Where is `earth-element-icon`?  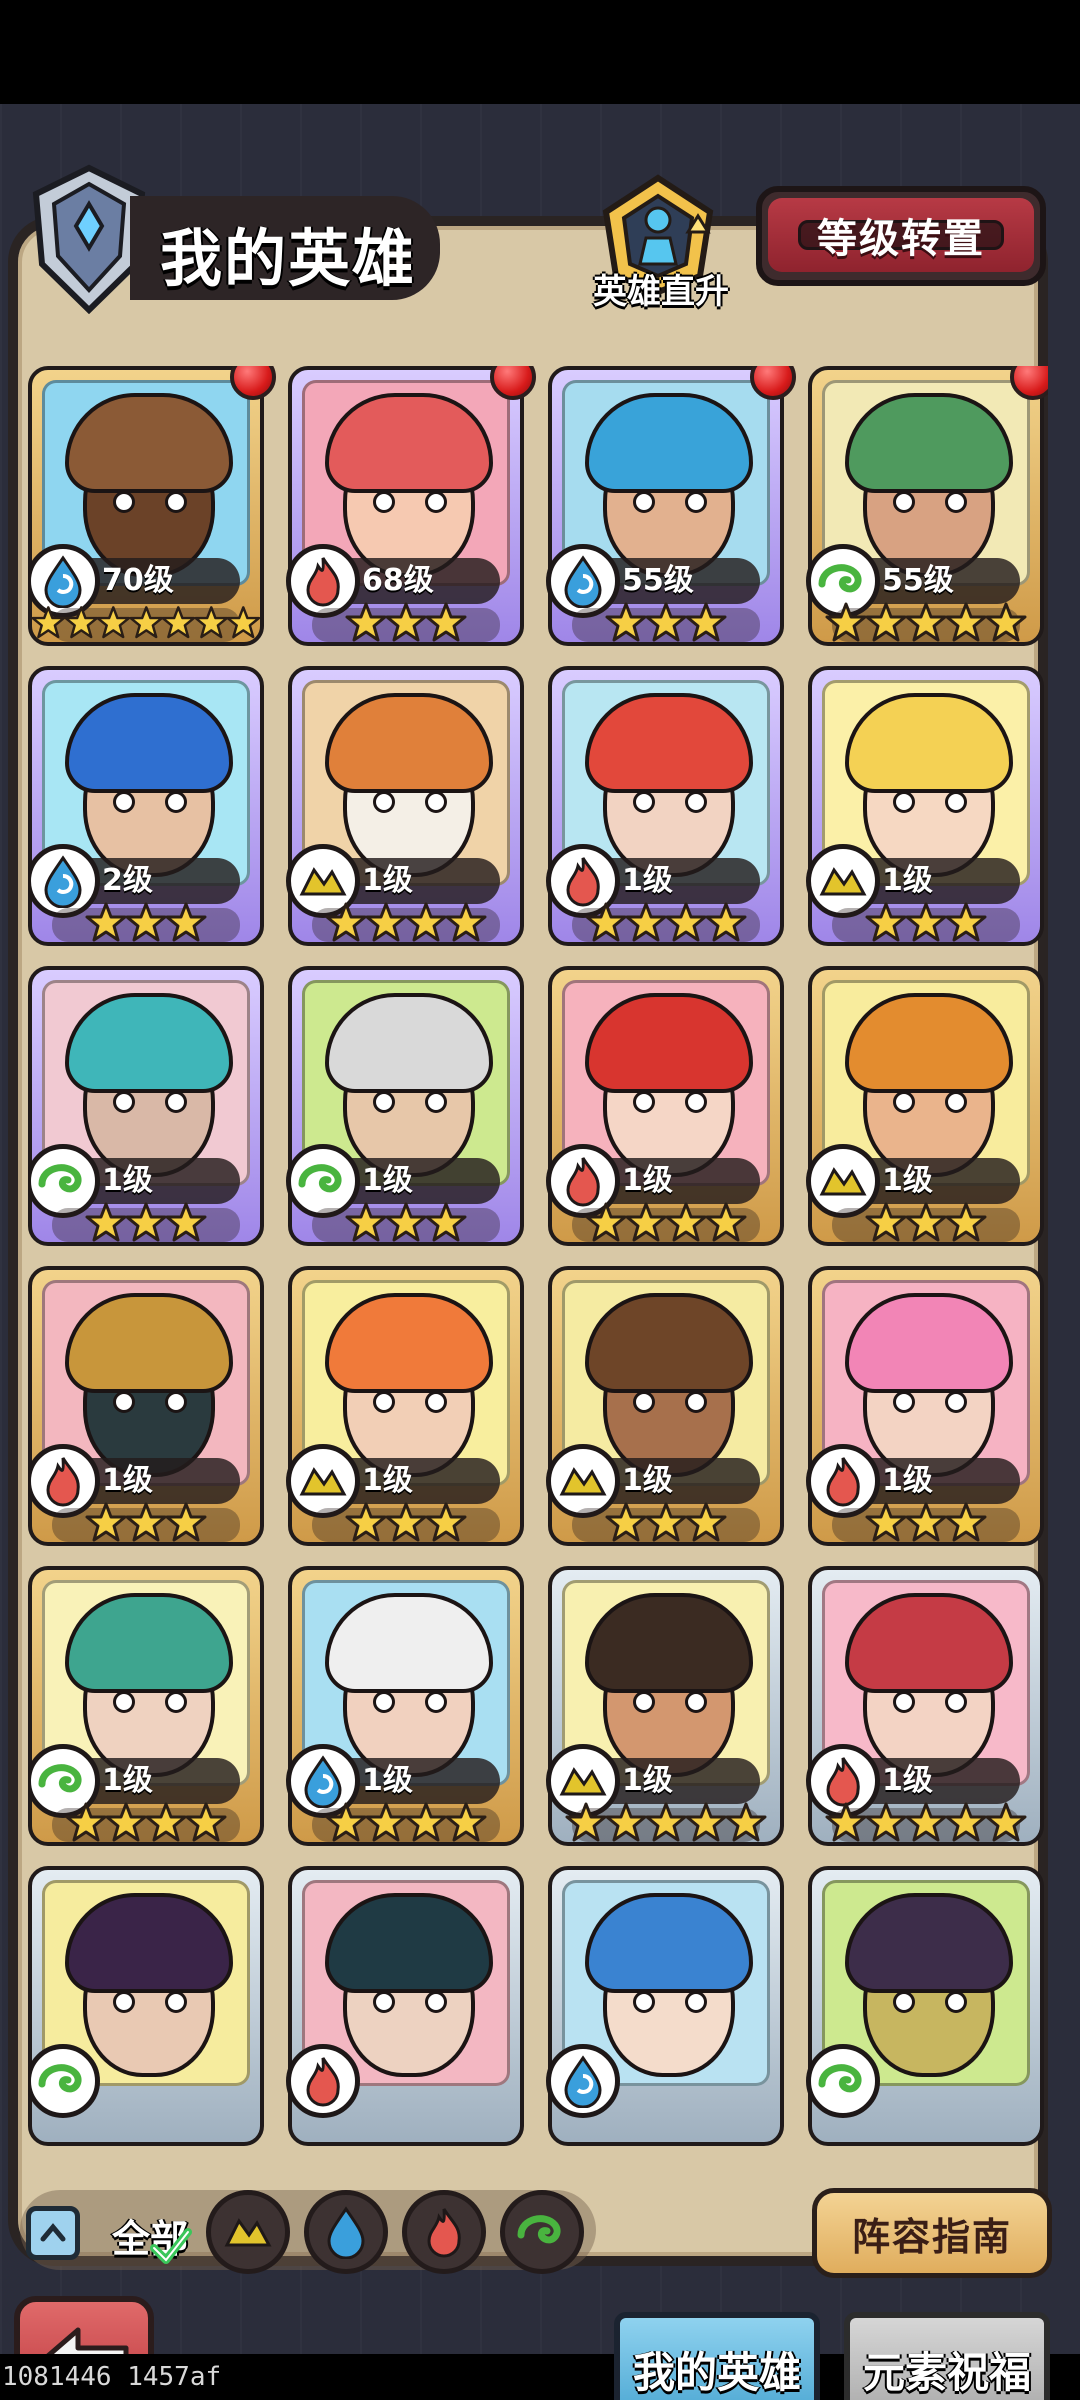
earth-element-icon is located at coordinates (248, 2232).